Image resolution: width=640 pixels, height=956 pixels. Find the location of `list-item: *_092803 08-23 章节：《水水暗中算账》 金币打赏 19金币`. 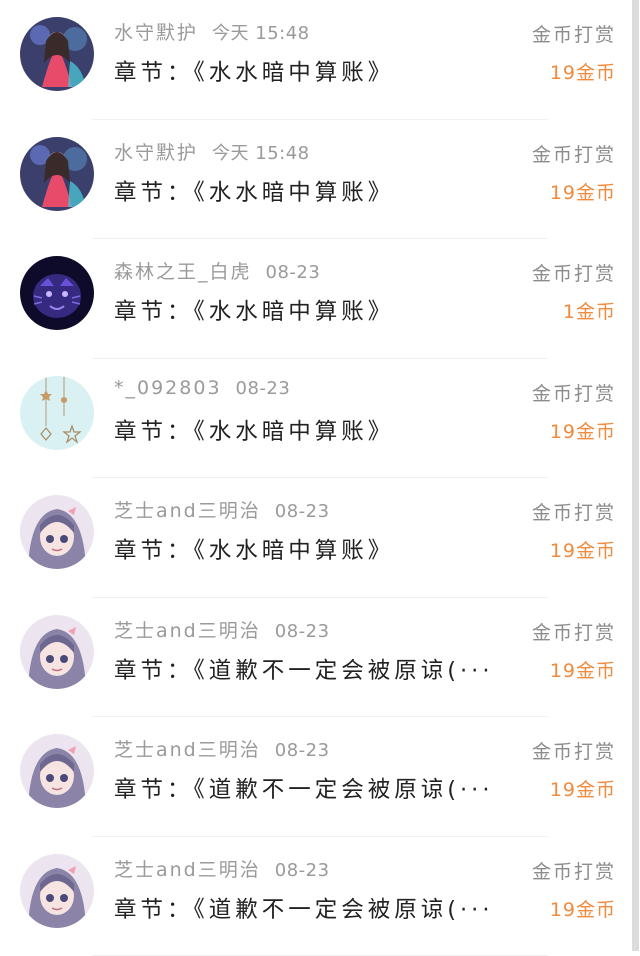

list-item: *_092803 08-23 章节：《水水暗中算账》 金币打赏 19金币 is located at coordinates (320, 419).